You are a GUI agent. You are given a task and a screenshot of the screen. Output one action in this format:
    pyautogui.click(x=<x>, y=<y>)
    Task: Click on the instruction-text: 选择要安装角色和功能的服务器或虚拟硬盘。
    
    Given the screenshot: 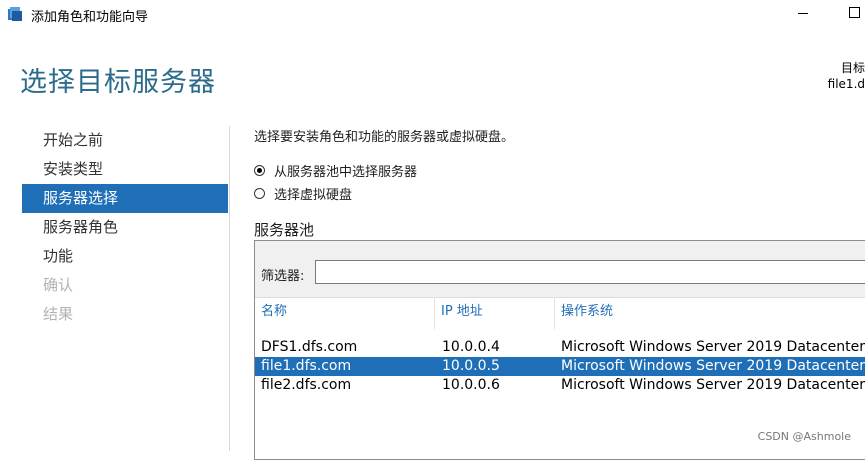 What is the action you would take?
    pyautogui.click(x=384, y=137)
    